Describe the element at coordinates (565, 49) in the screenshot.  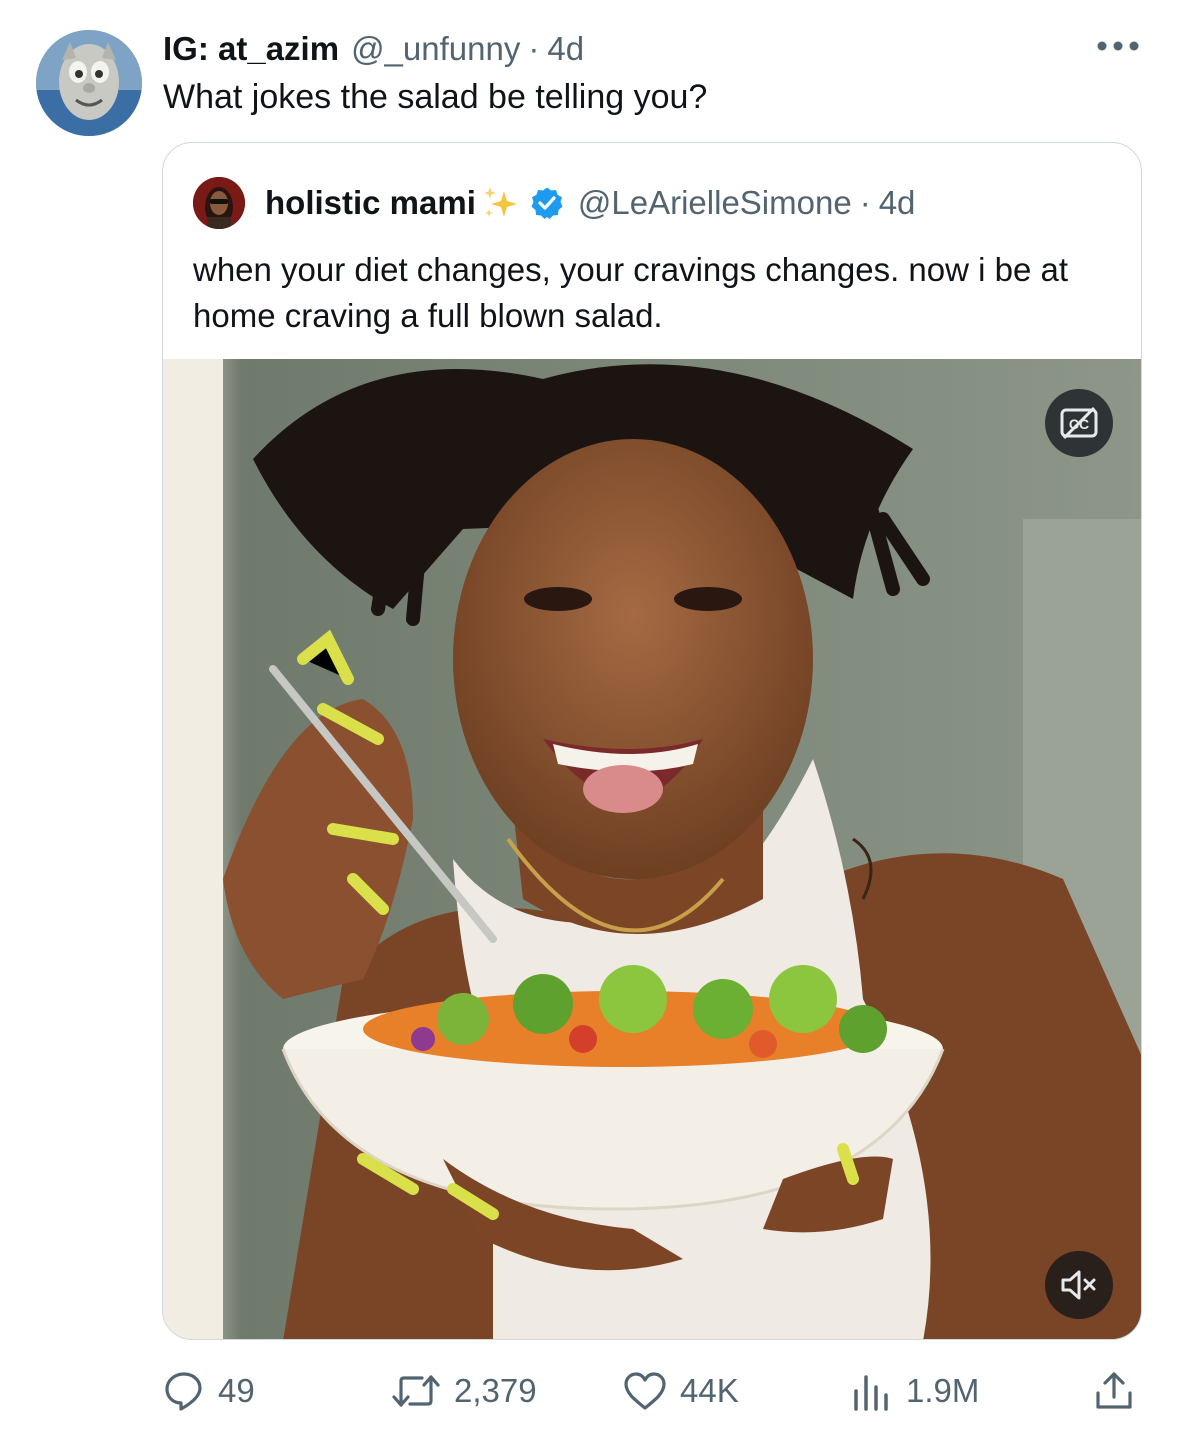
I see `tweet-timestamp: 4d` at that location.